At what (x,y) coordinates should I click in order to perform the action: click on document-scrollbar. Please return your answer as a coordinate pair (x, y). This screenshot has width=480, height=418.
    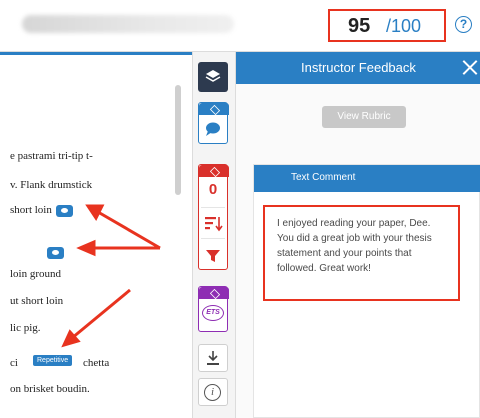
    Looking at the image, I should click on (178, 140).